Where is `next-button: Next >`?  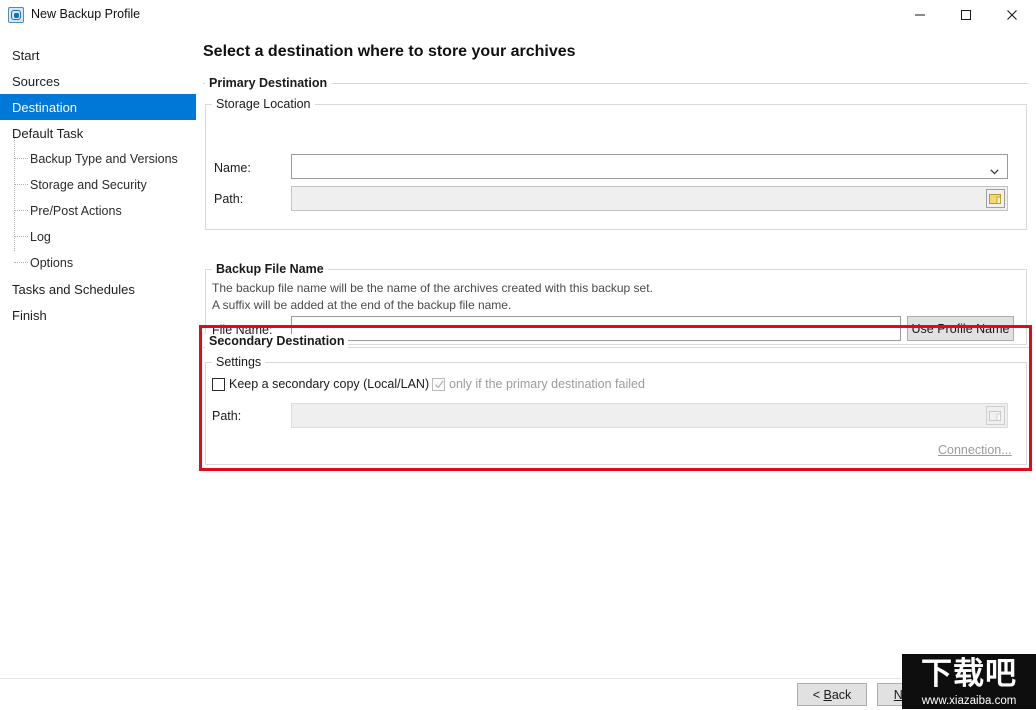
next-button: Next > is located at coordinates (912, 694).